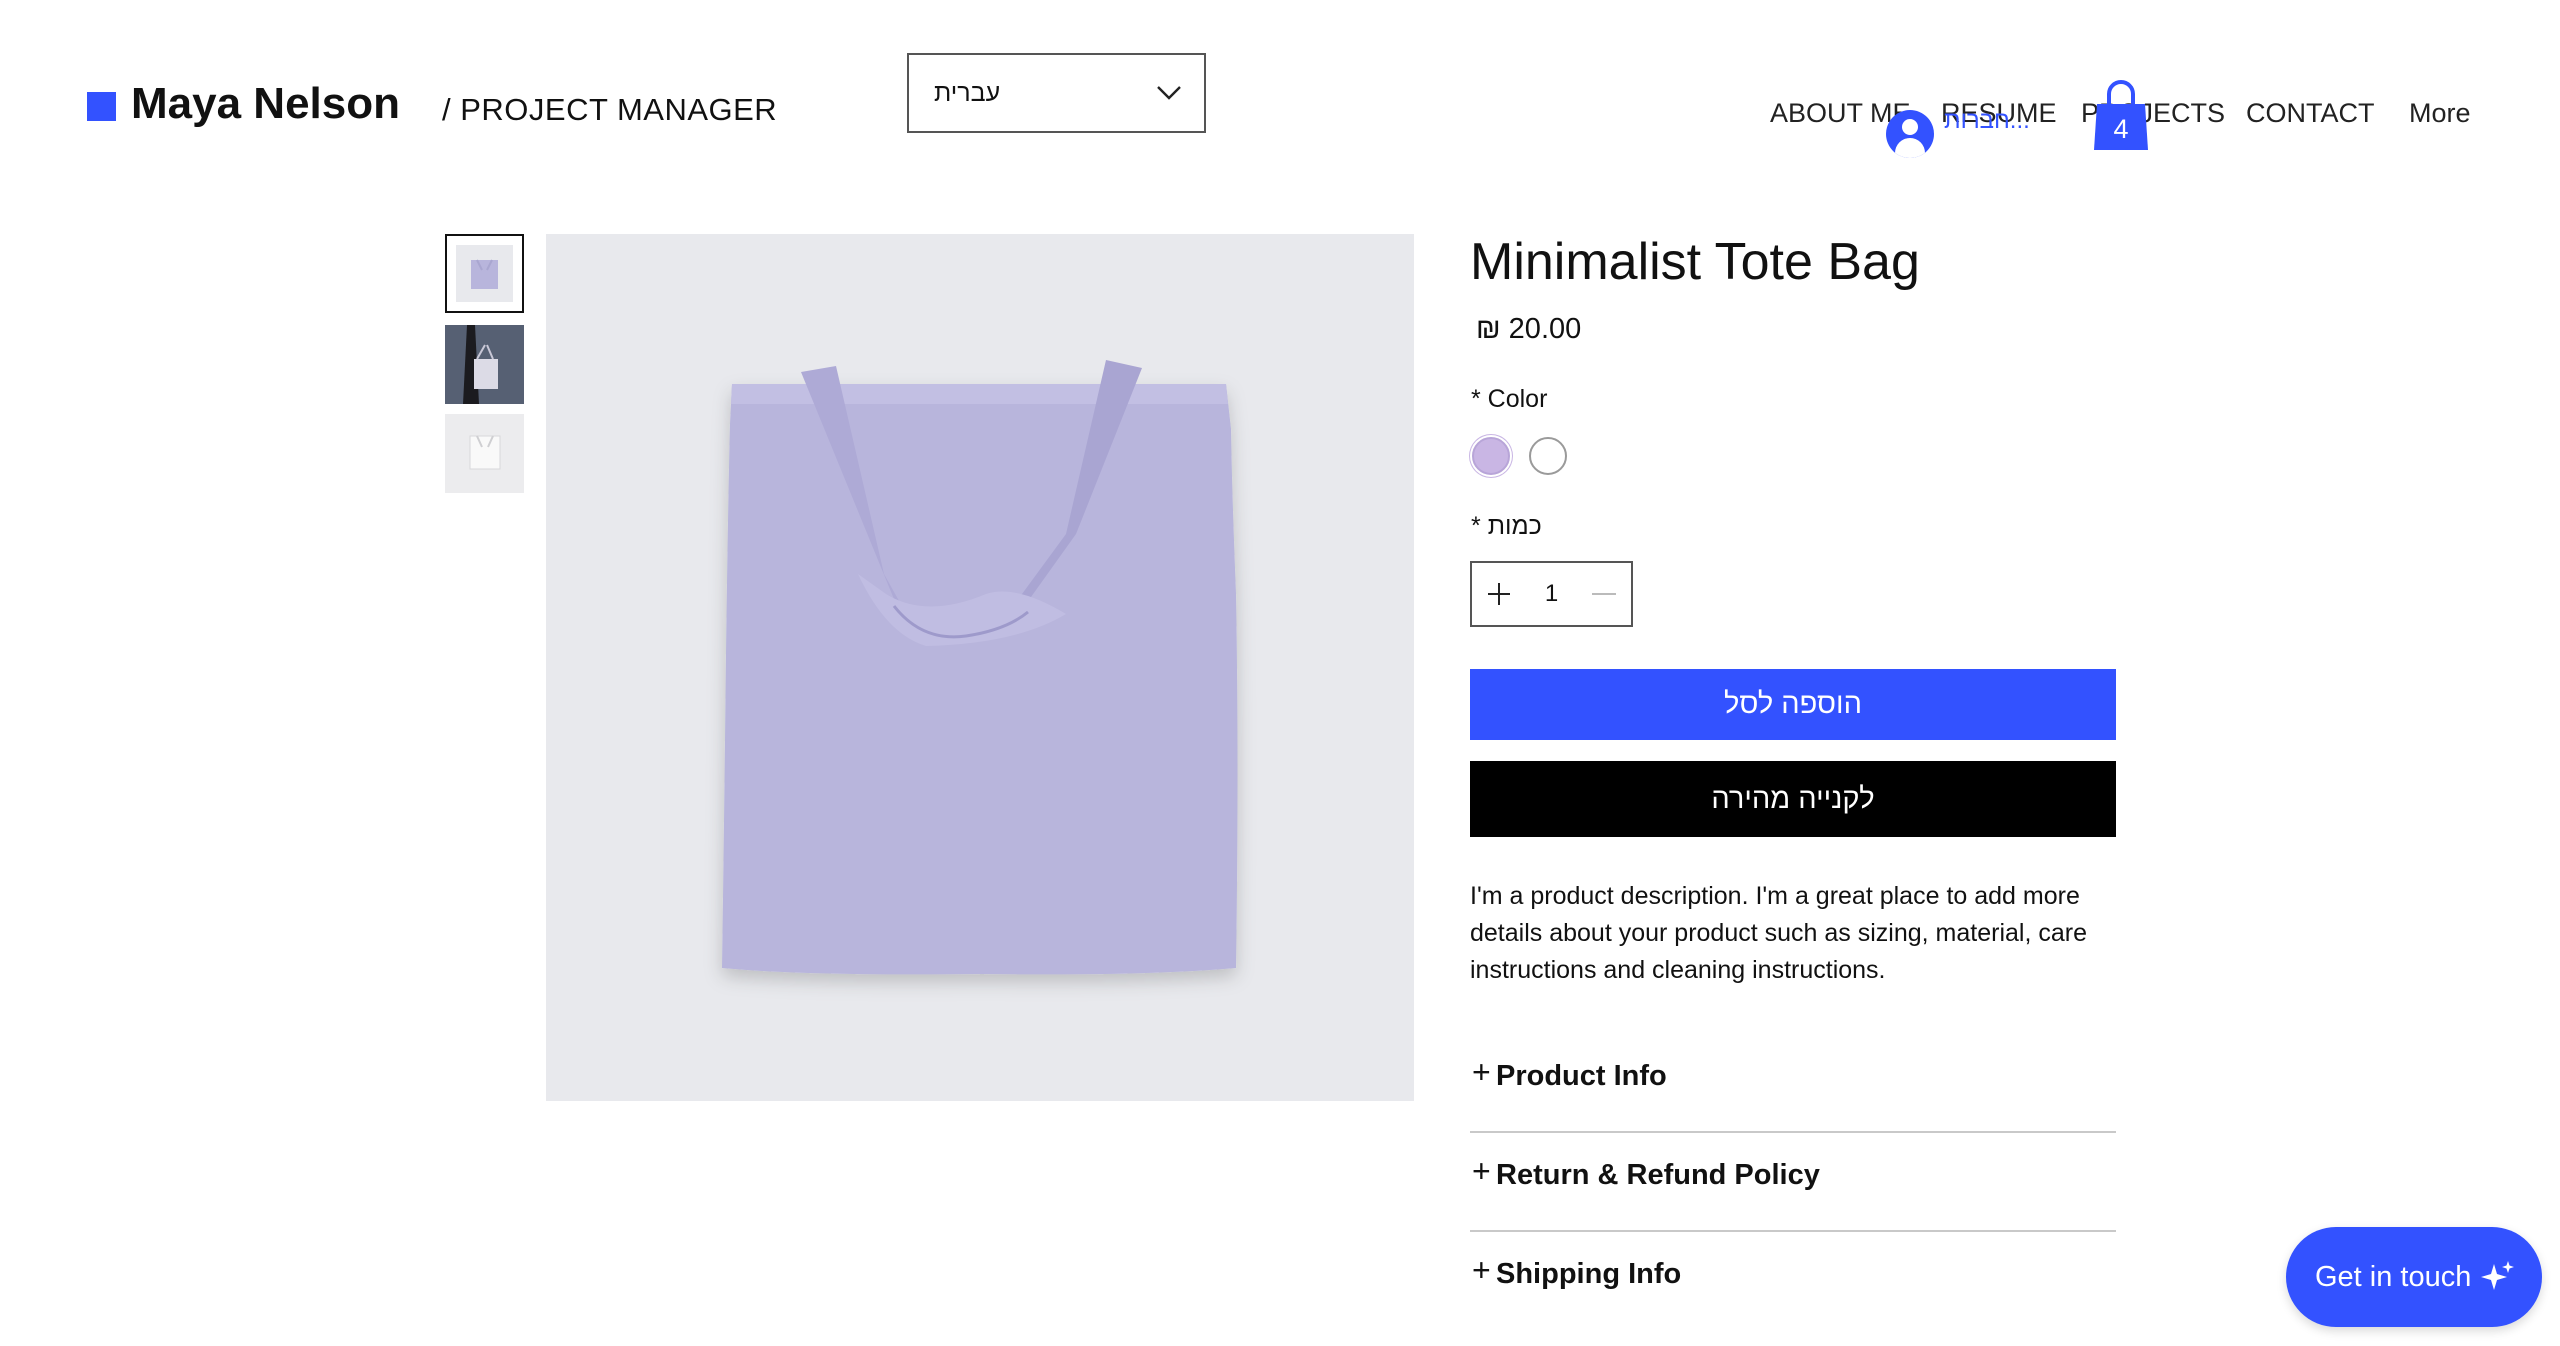 This screenshot has width=2560, height=1346. What do you see at coordinates (1589, 1274) in the screenshot?
I see `accordion-title: Shipping Info` at bounding box center [1589, 1274].